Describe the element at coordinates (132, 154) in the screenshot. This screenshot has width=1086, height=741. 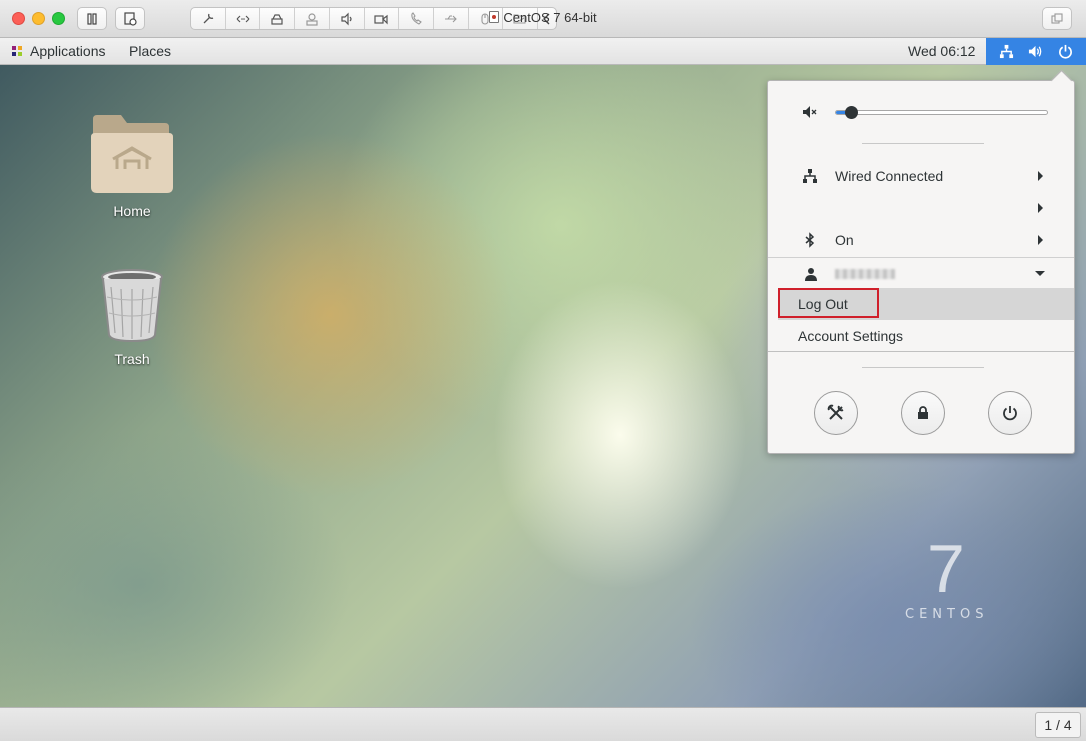
I see `home-folder-icon` at that location.